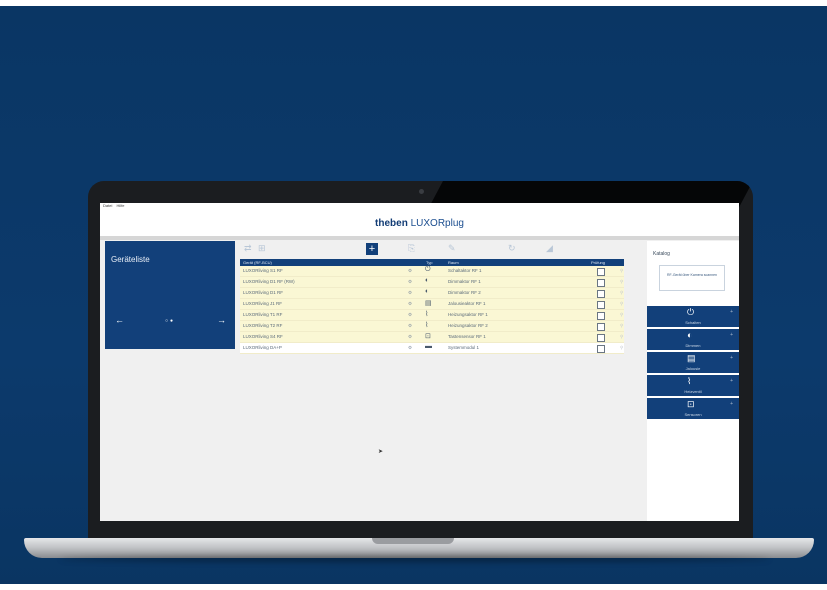 The image size is (827, 590). What do you see at coordinates (432, 293) in the screenshot?
I see `table-row: LUXORliving D1 RF ⚙ ◐ Dimmaktor RF 2 ⚲` at bounding box center [432, 293].